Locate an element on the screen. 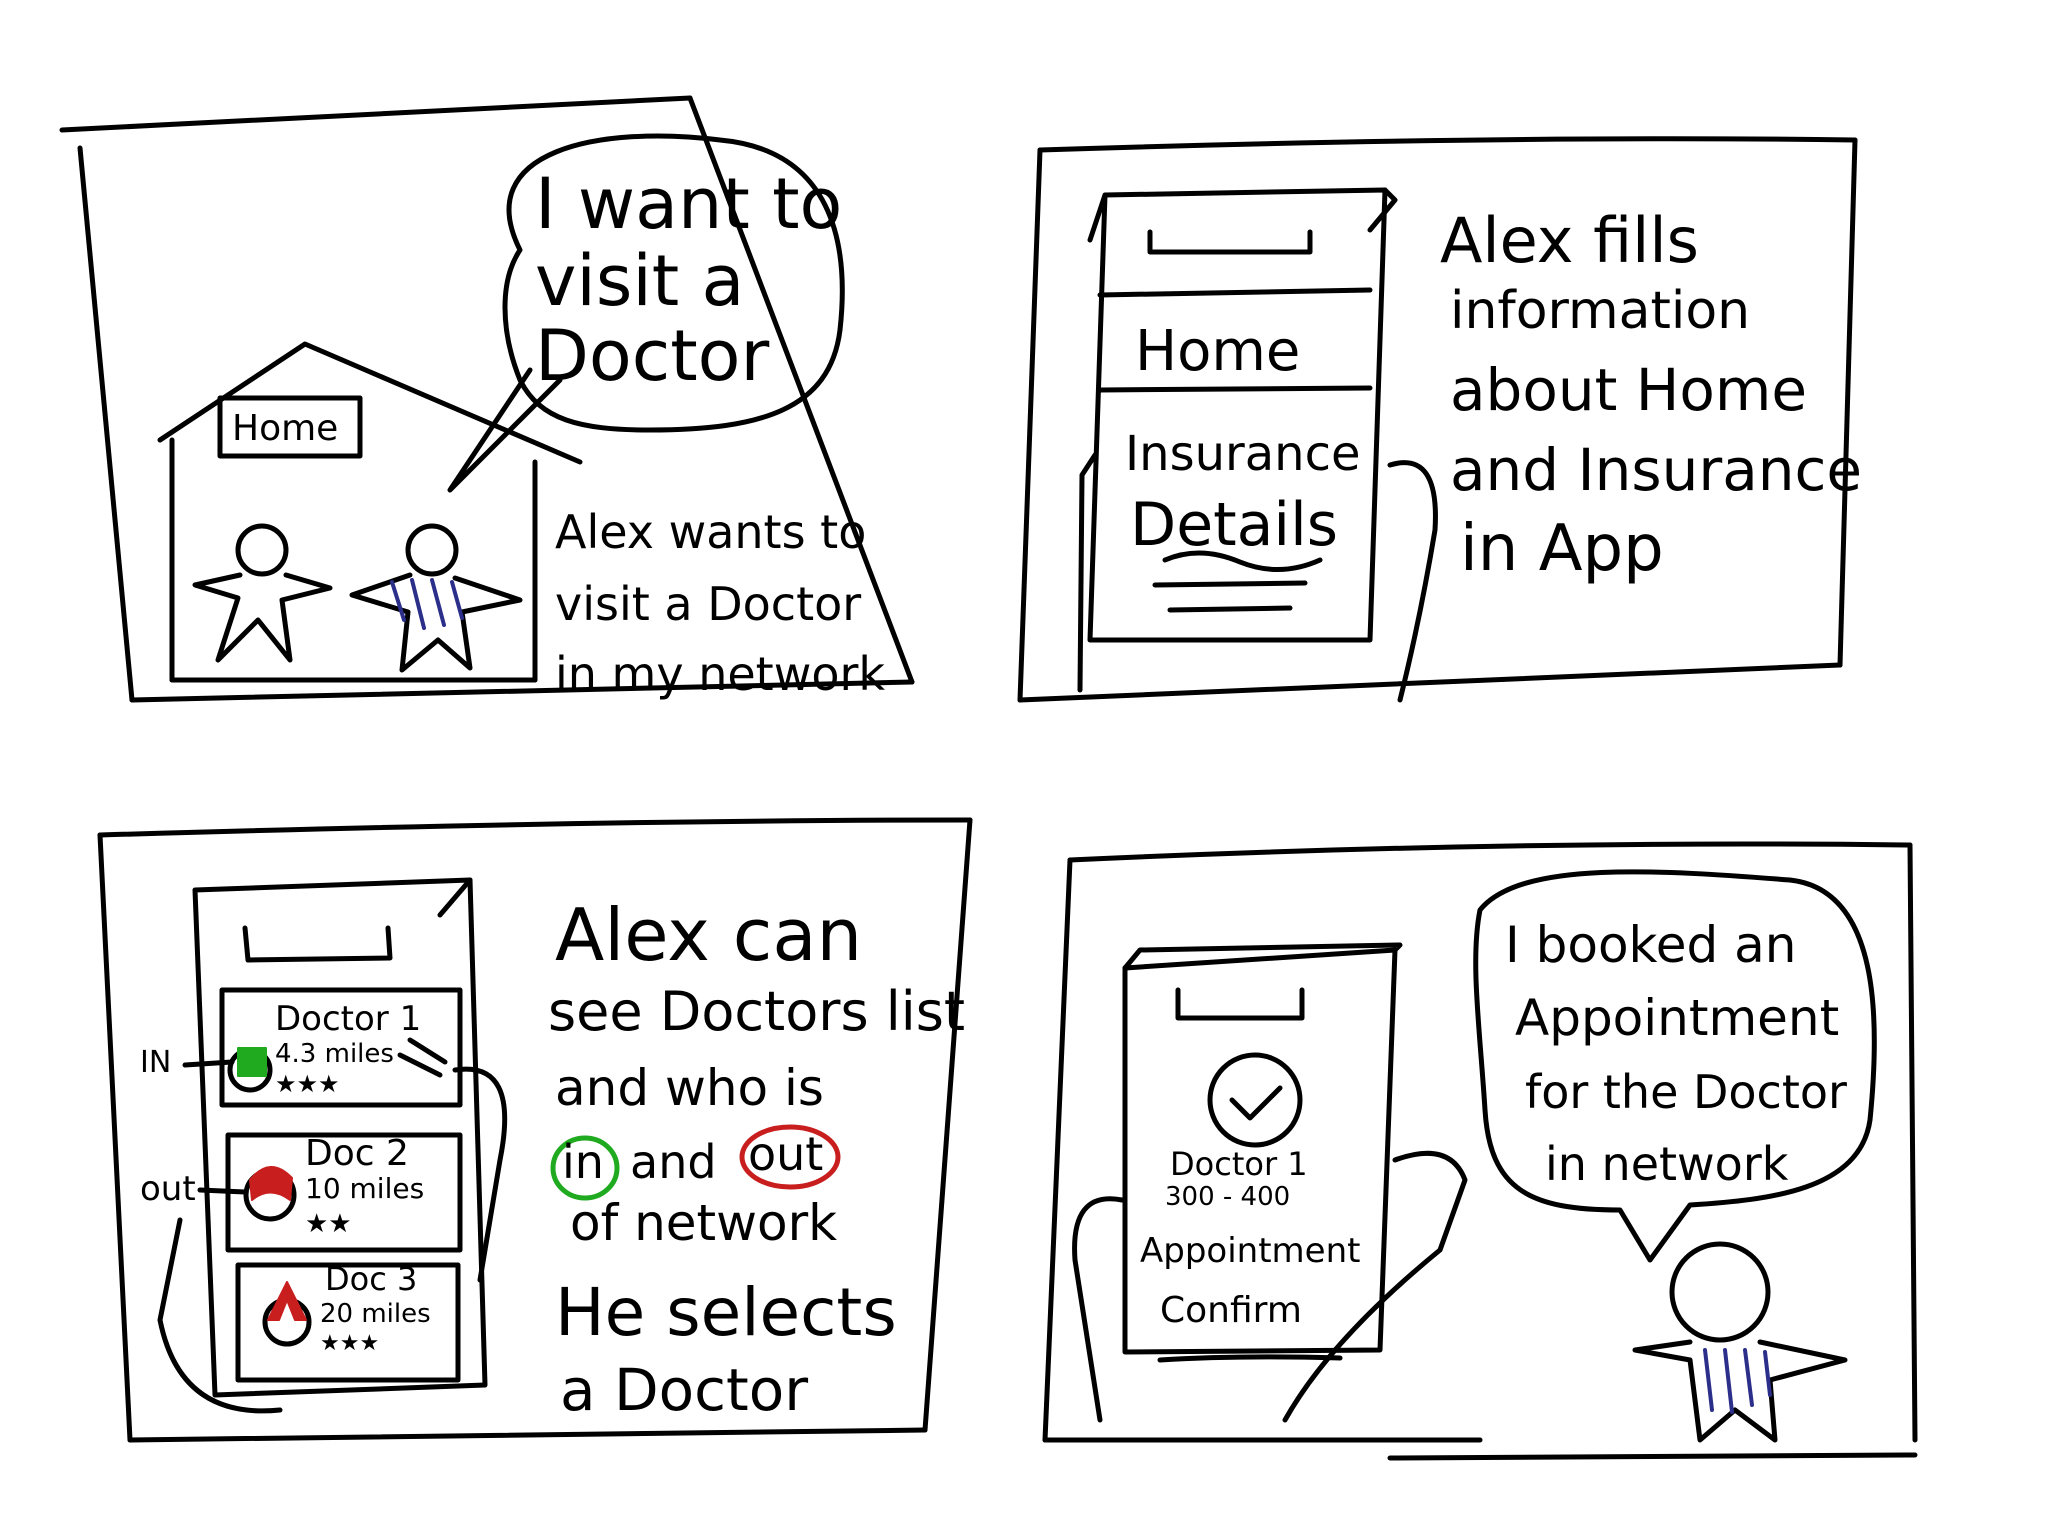 The width and height of the screenshot is (2048, 1536). doctor-1-status: IN is located at coordinates (155, 1062).